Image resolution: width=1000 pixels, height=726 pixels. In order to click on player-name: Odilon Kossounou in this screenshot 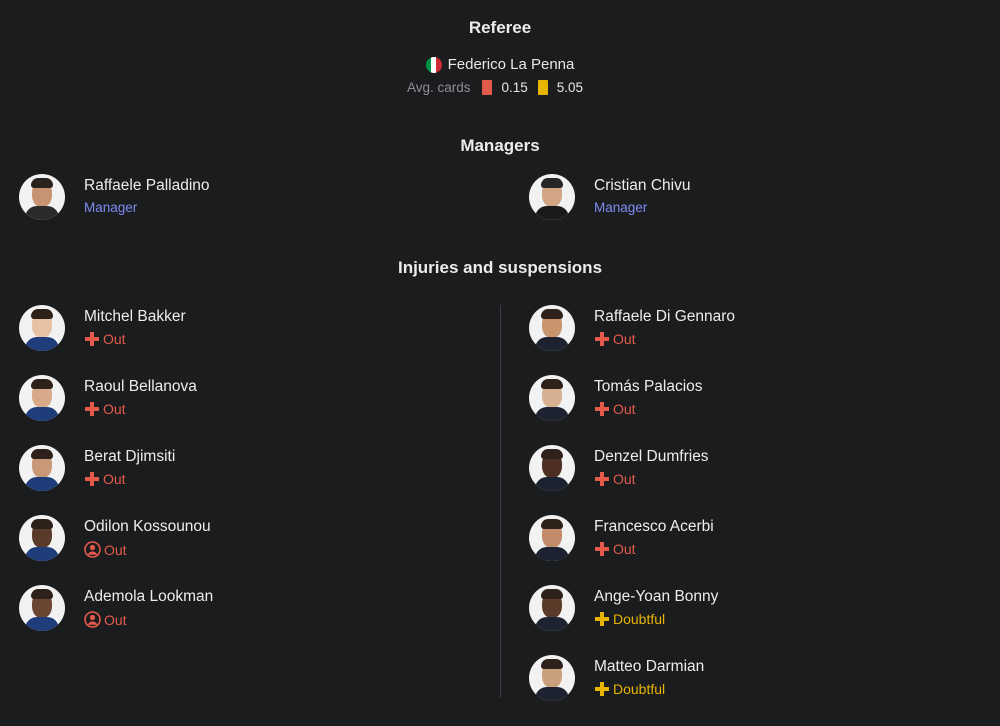, I will do `click(147, 526)`.